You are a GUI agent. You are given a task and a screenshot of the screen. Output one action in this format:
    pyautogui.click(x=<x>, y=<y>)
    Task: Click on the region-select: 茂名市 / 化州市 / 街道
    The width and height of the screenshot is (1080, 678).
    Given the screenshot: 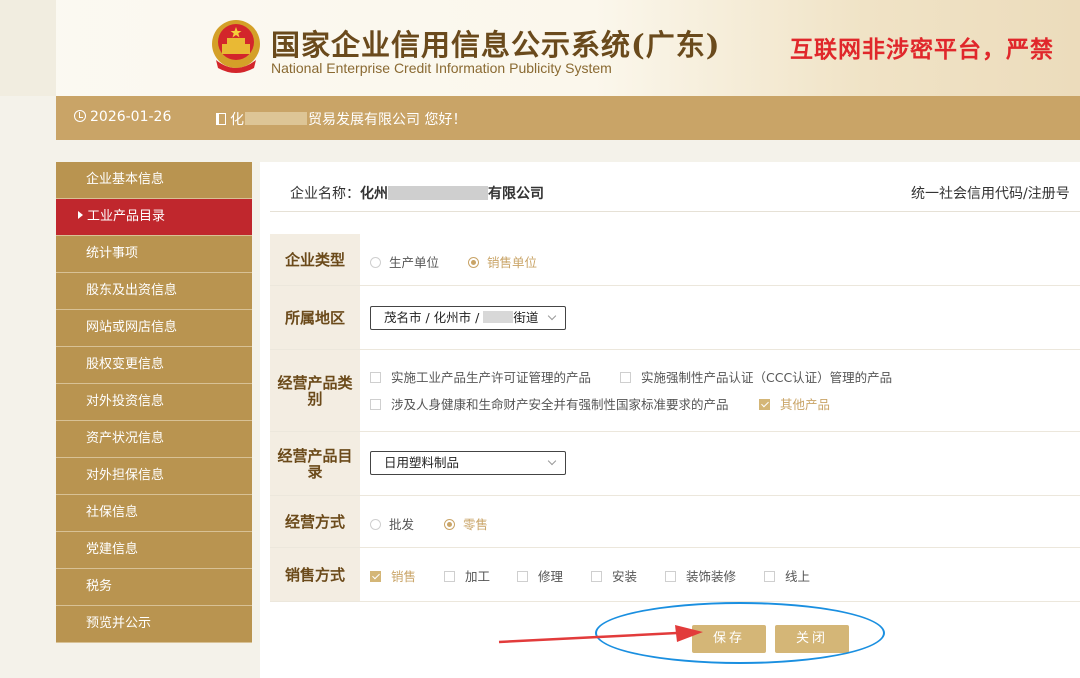 What is the action you would take?
    pyautogui.click(x=468, y=318)
    